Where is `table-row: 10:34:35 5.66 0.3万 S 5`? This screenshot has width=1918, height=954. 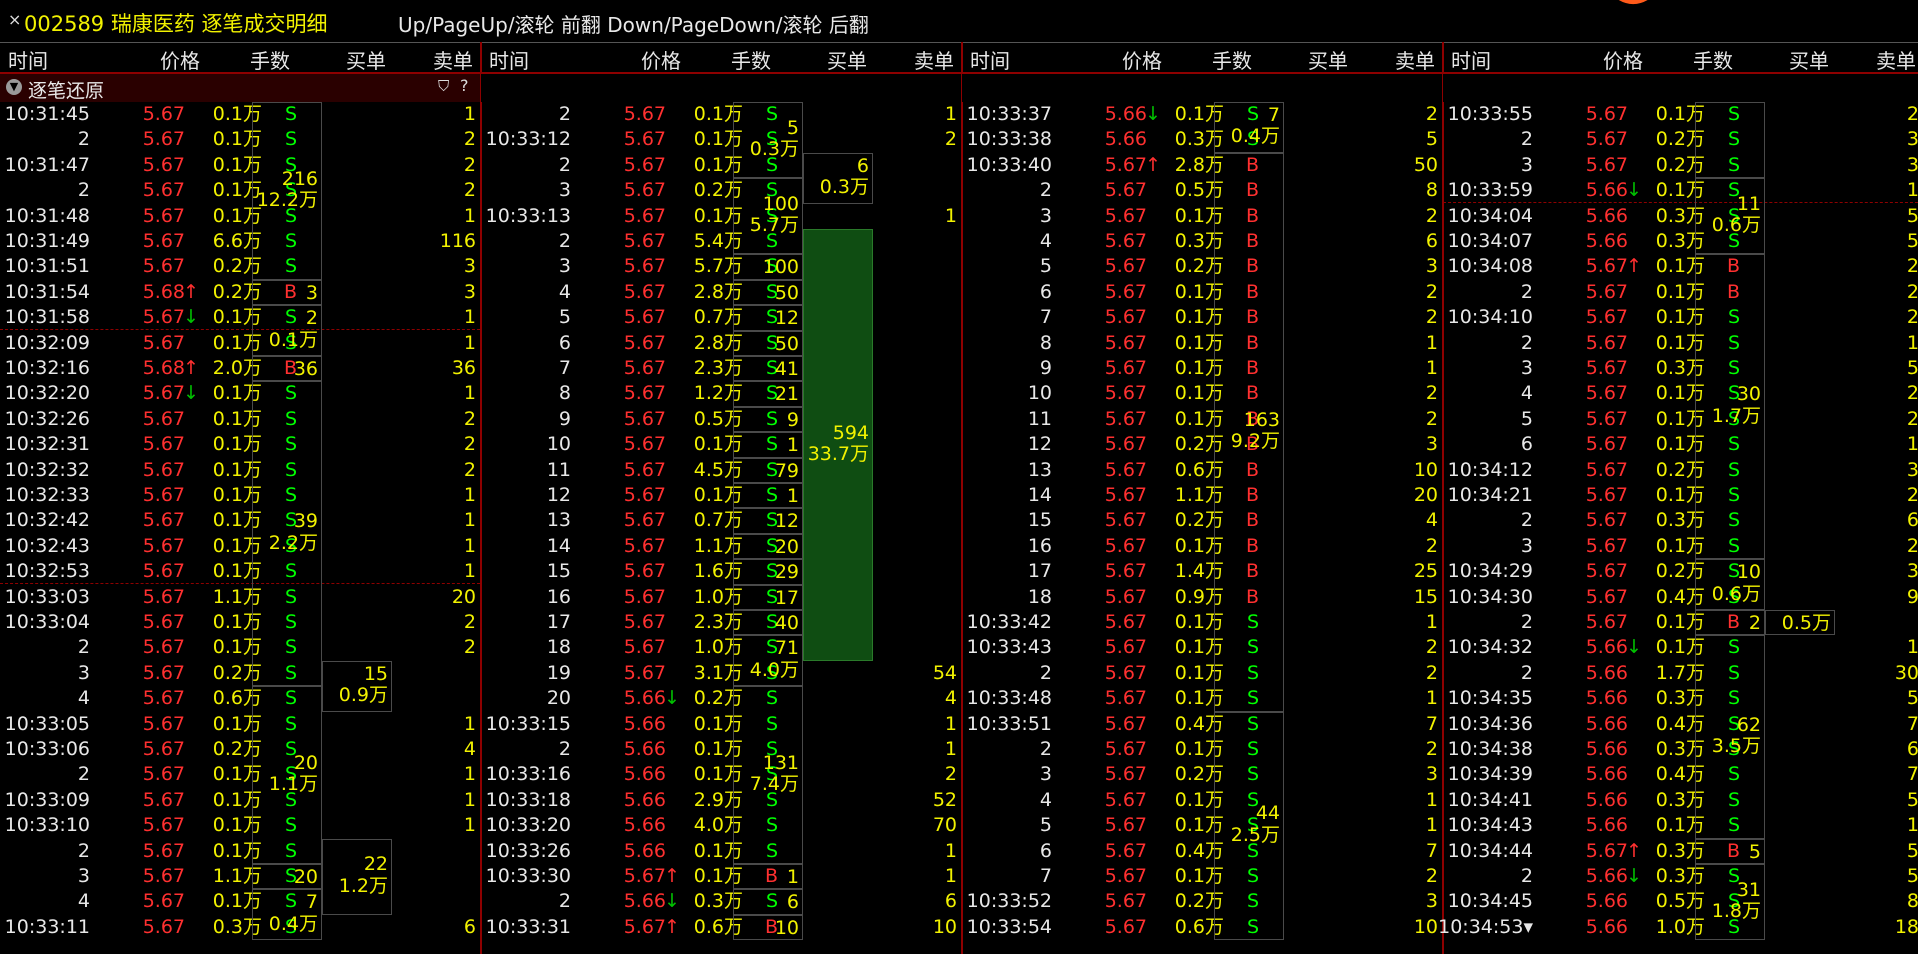
table-row: 10:34:35 5.66 0.3万 S 5 is located at coordinates (1680, 698).